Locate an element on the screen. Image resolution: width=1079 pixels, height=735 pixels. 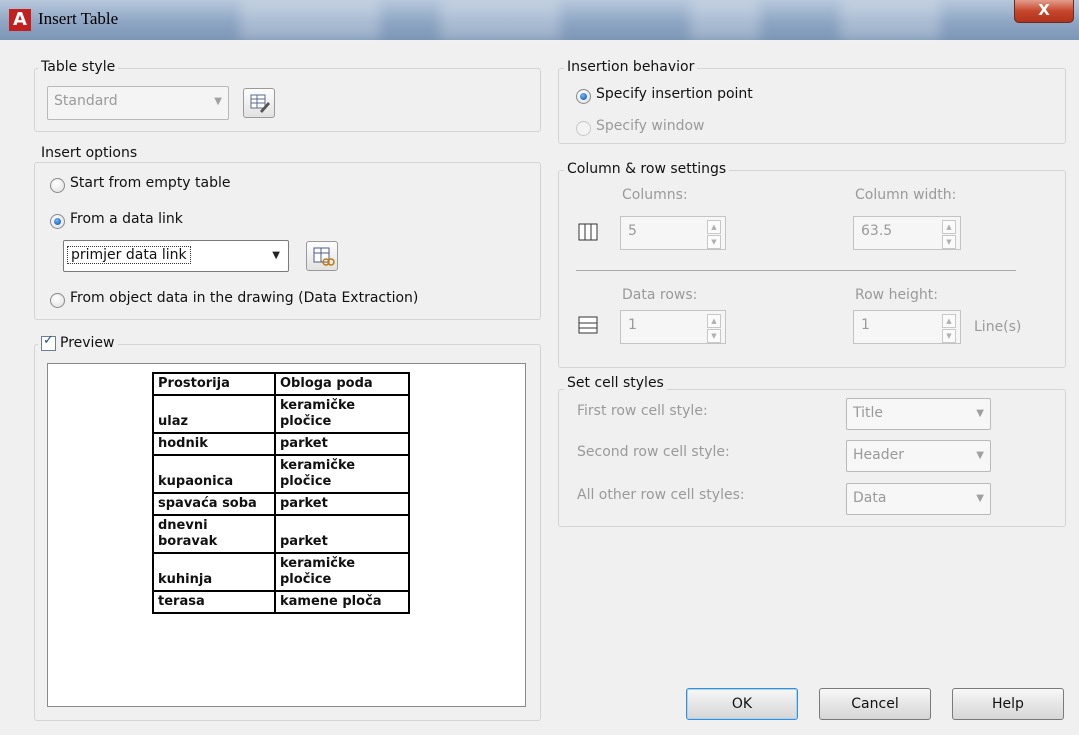
data-rows-value: 1 is located at coordinates (632, 325).